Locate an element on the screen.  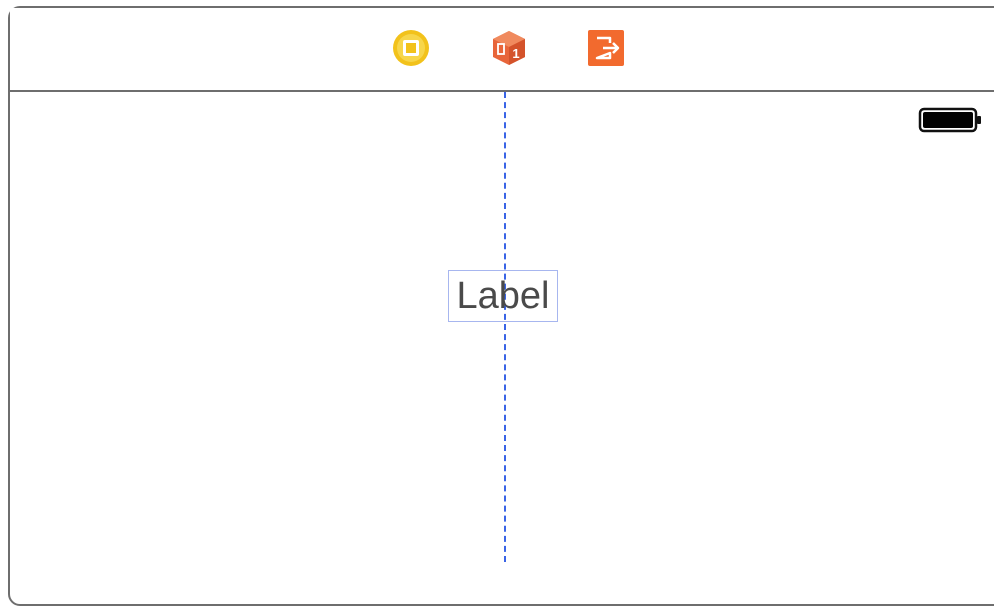
view-controller-icon is located at coordinates (411, 48).